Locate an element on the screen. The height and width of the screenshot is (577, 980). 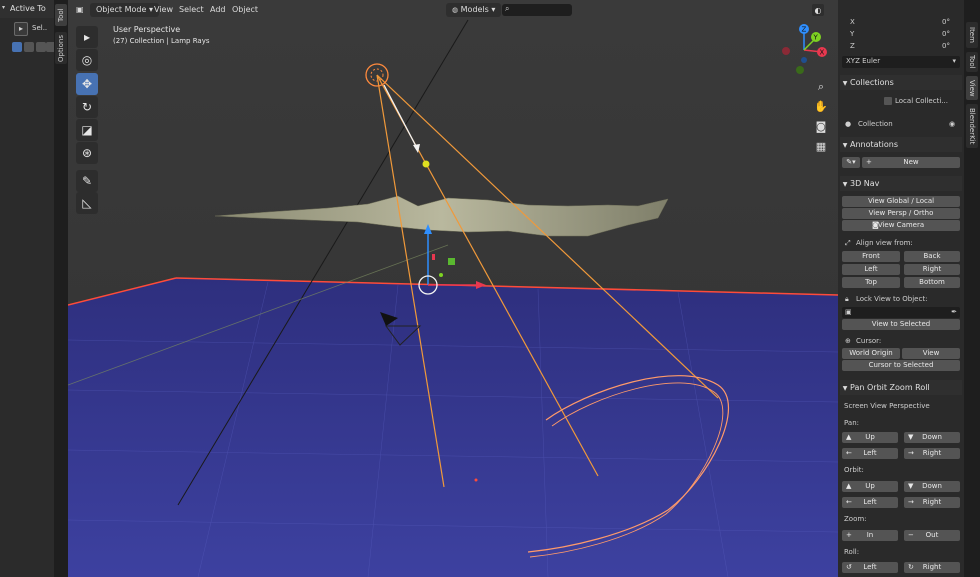
catalog-dropdown: ◍ Models ▾ is located at coordinates (474, 10).